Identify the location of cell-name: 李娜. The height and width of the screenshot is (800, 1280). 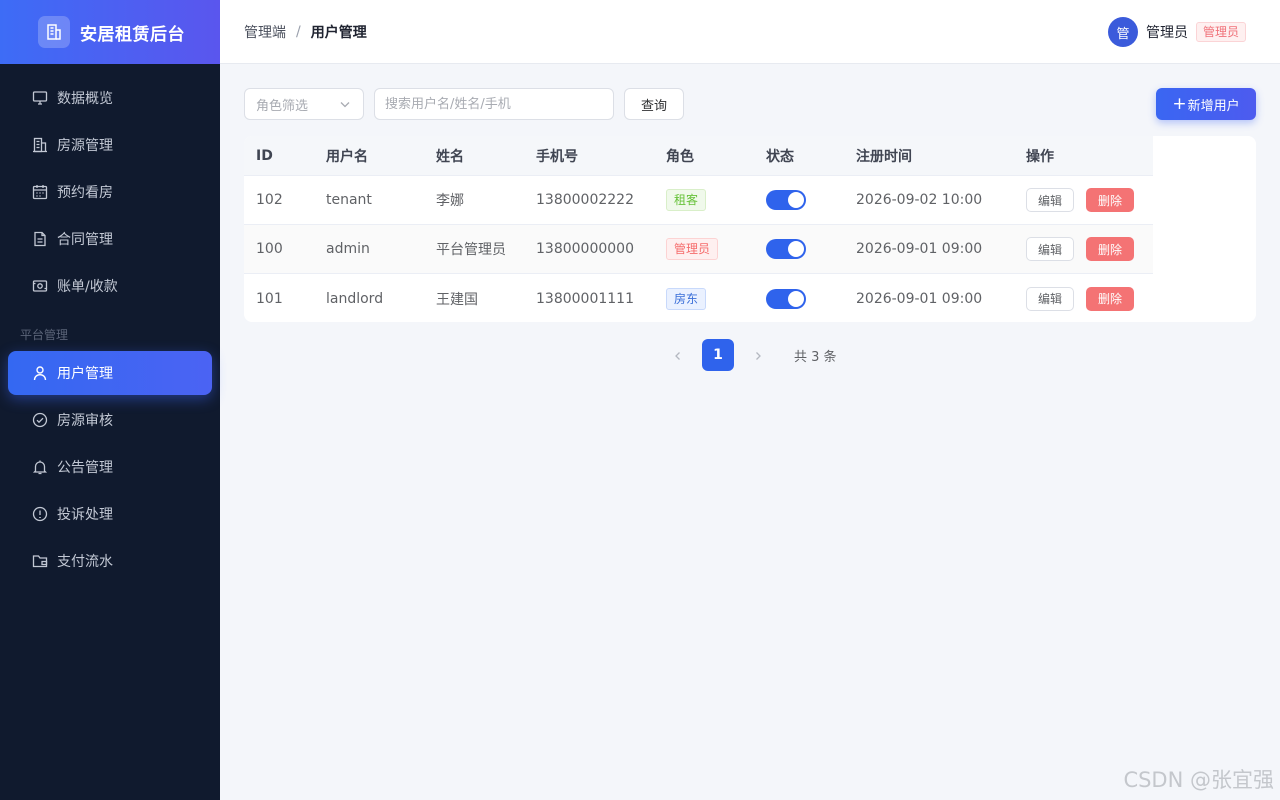
(450, 201).